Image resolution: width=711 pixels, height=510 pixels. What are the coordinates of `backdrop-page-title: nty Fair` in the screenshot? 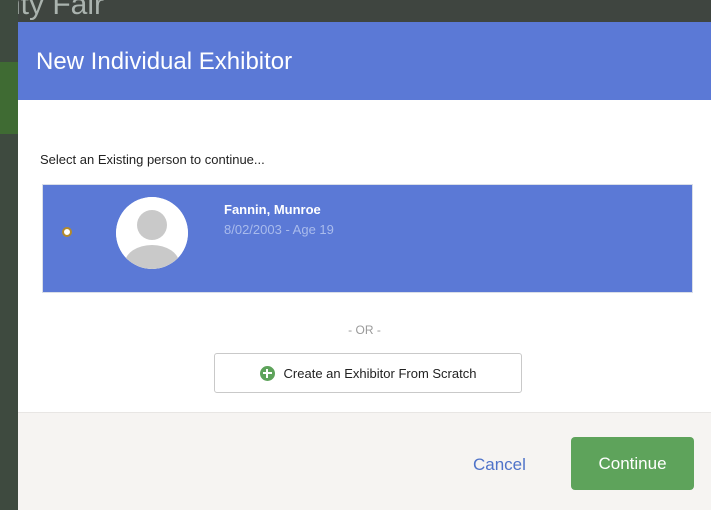 It's located at (54, 10).